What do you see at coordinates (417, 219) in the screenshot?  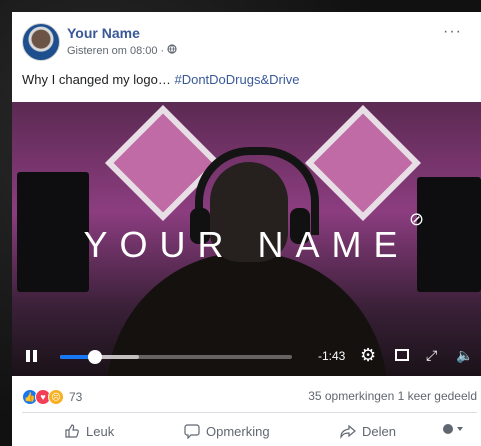 I see `wordmark-symbol: ⊘` at bounding box center [417, 219].